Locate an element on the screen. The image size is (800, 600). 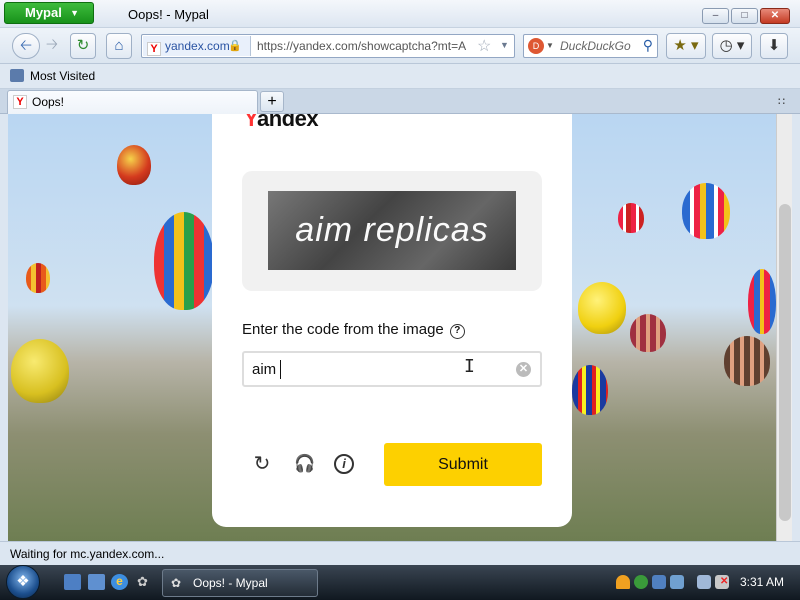
audio-captcha-icon: 🎧 is located at coordinates (305, 464).